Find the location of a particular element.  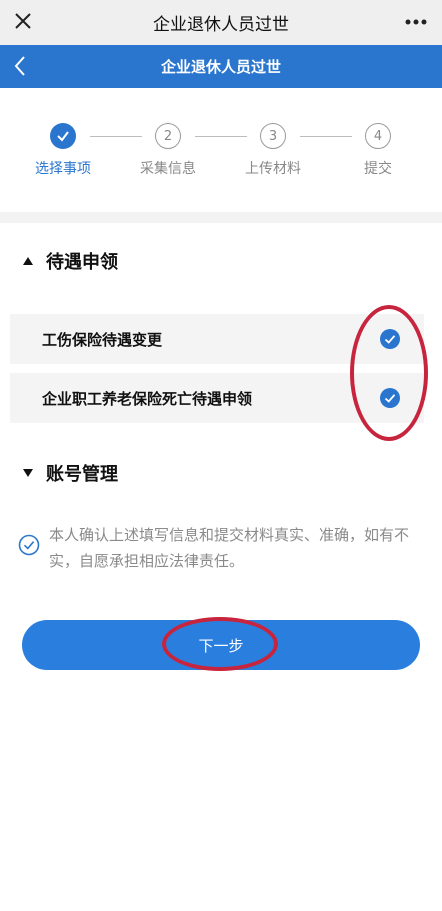

section-divider is located at coordinates (221, 217).